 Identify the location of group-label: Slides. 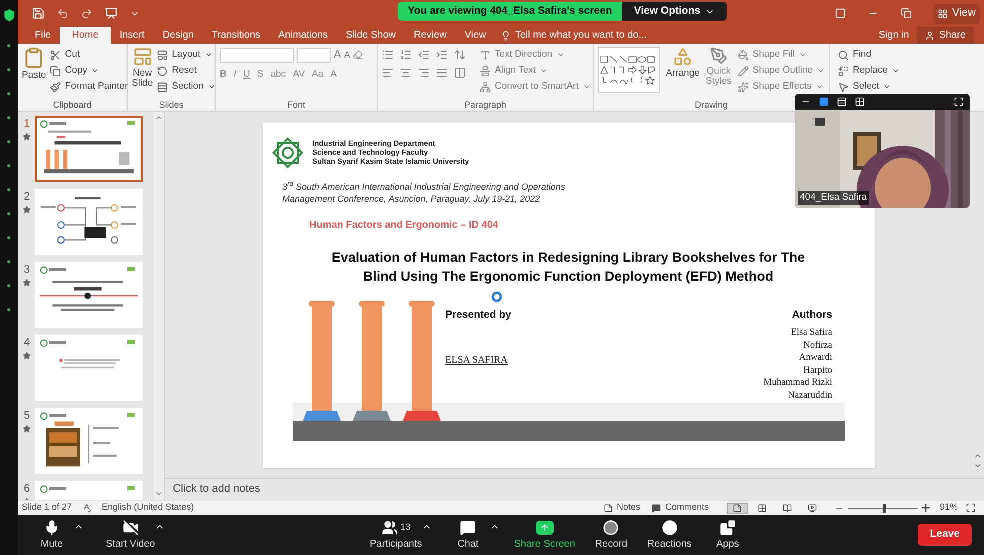
(171, 105).